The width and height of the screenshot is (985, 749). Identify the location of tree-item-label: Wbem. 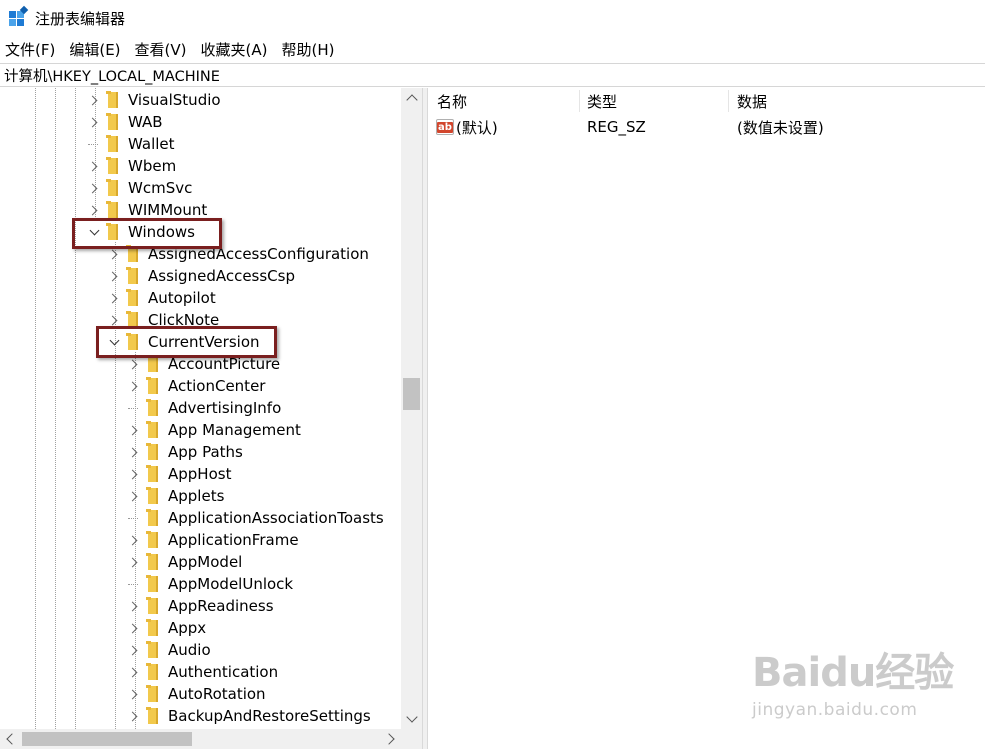
(152, 166).